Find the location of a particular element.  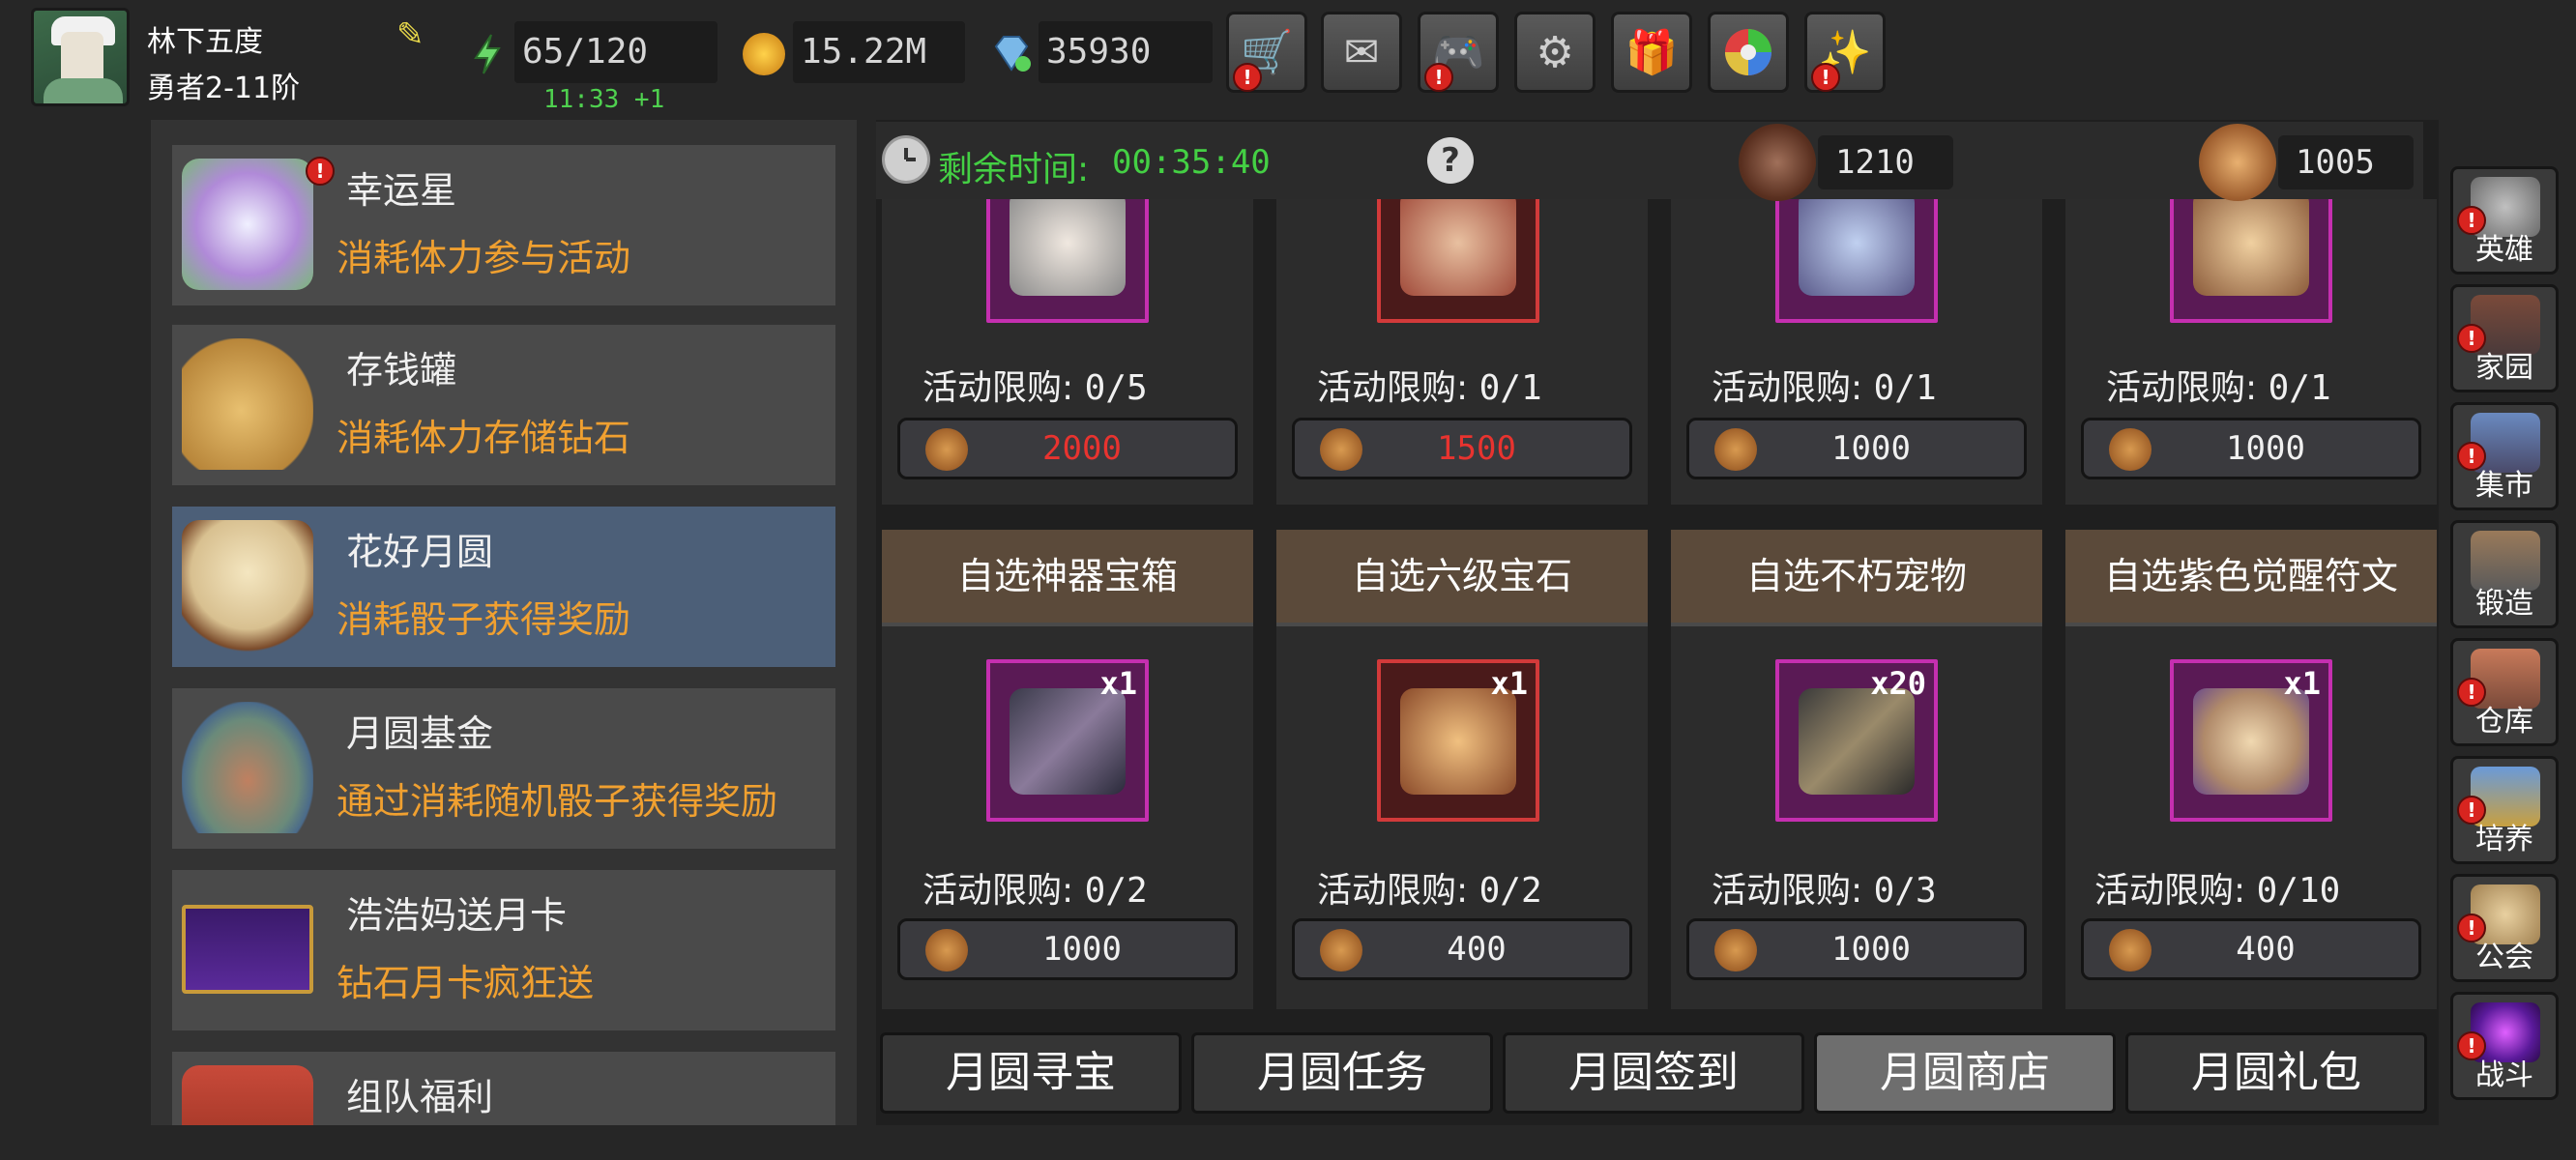

event-desc: 钻石月卡疯狂送 is located at coordinates (466, 983).